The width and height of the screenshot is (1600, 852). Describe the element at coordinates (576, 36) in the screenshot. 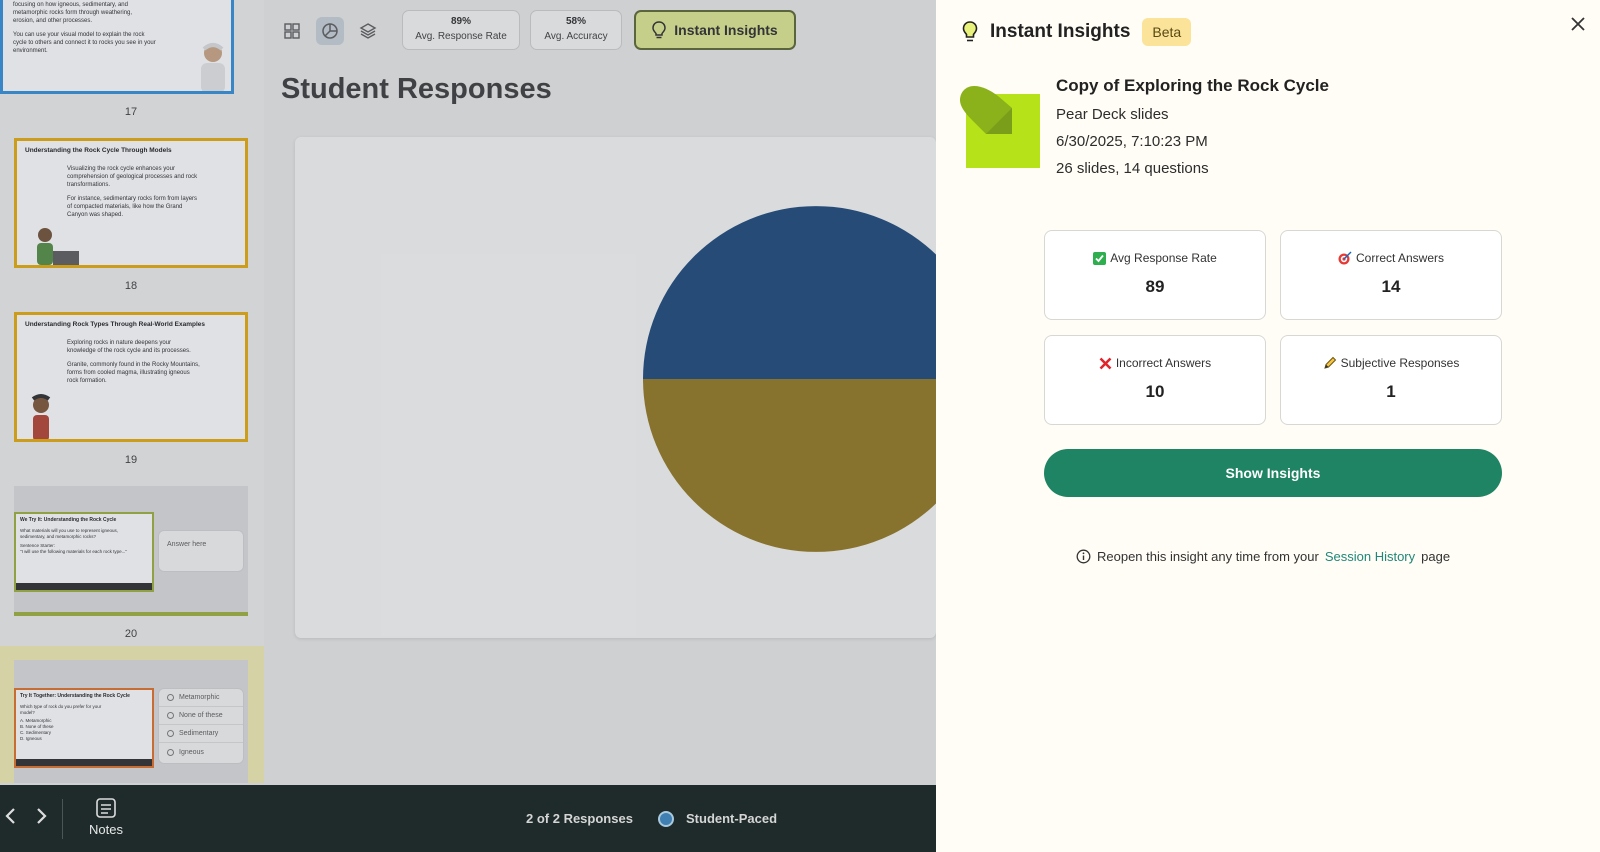

I see `avg-accuracy-label: Avg. Accuracy` at that location.